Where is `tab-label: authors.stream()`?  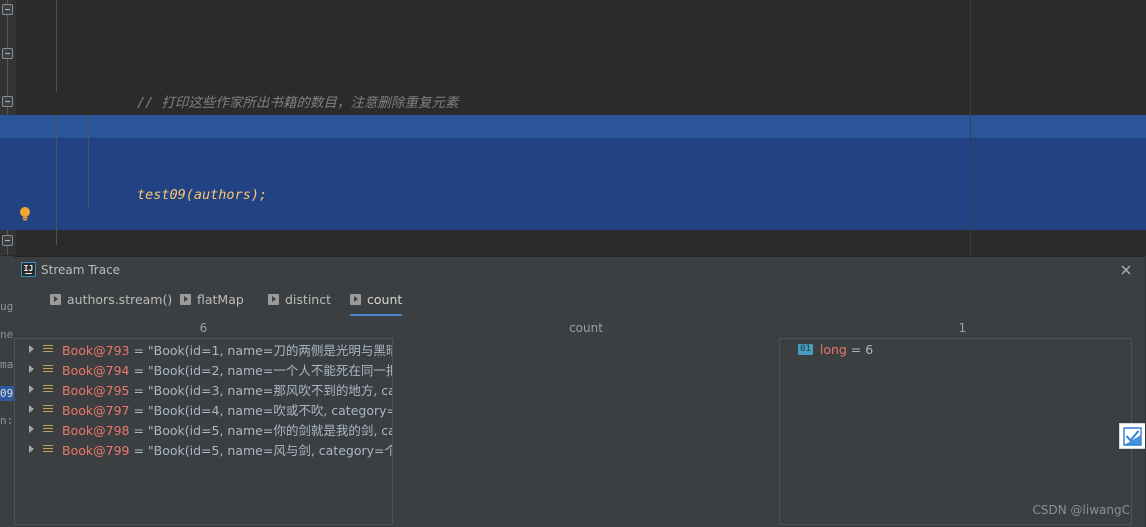
tab-label: authors.stream() is located at coordinates (120, 299).